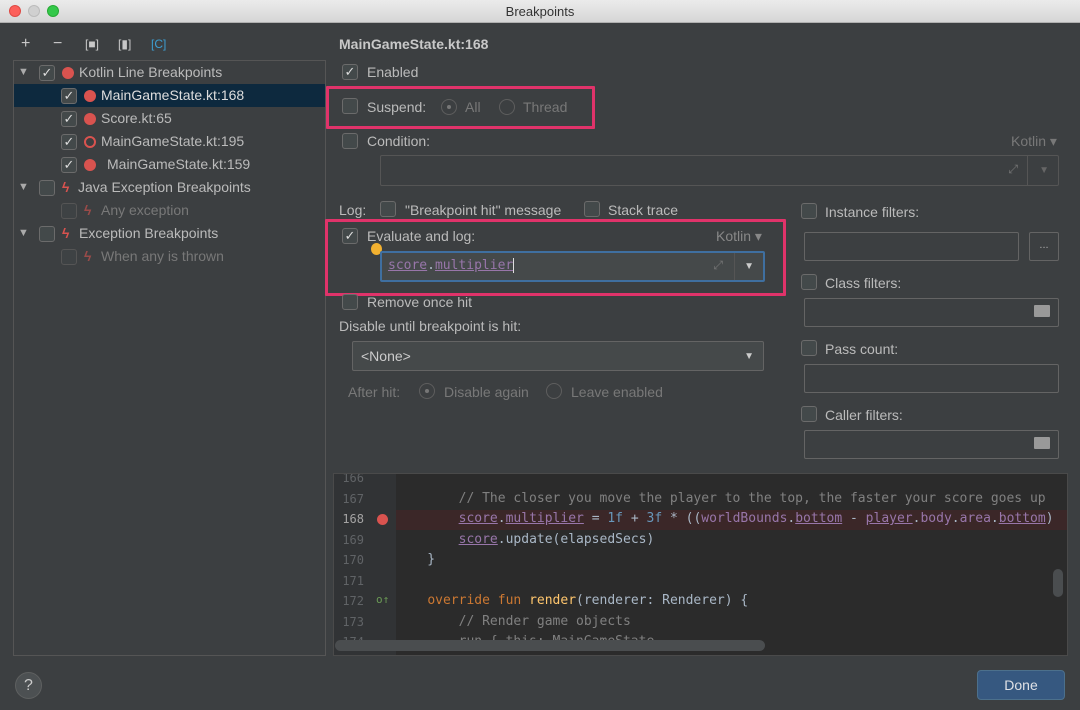 The width and height of the screenshot is (1080, 710). Describe the element at coordinates (15, 11) in the screenshot. I see `close-window-button` at that location.